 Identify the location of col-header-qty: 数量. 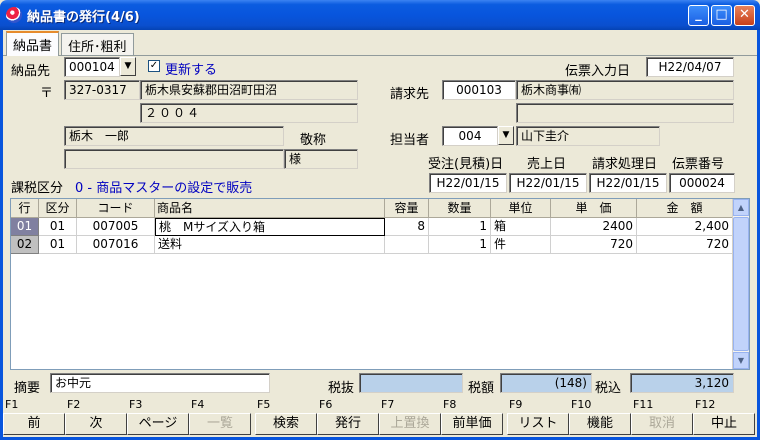
(460, 208).